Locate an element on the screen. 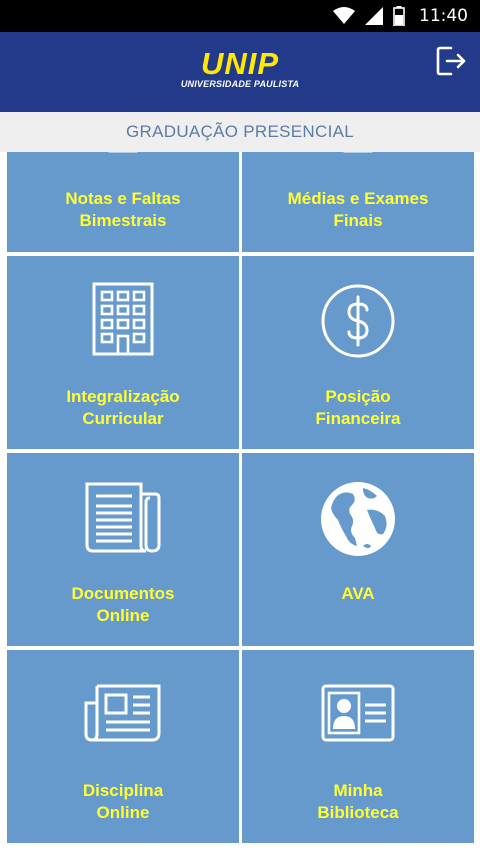 The image size is (480, 853). tile-medias-exames: Médias e Exames Finais is located at coordinates (358, 202).